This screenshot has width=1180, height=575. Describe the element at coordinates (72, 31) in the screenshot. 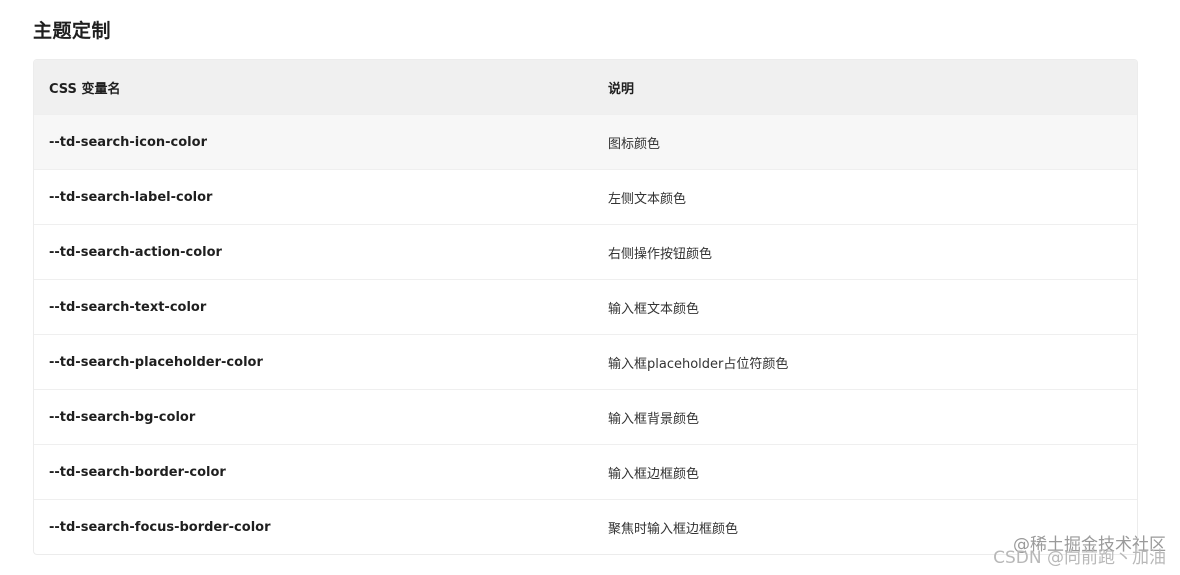

I see `section-title: 主题定制` at that location.